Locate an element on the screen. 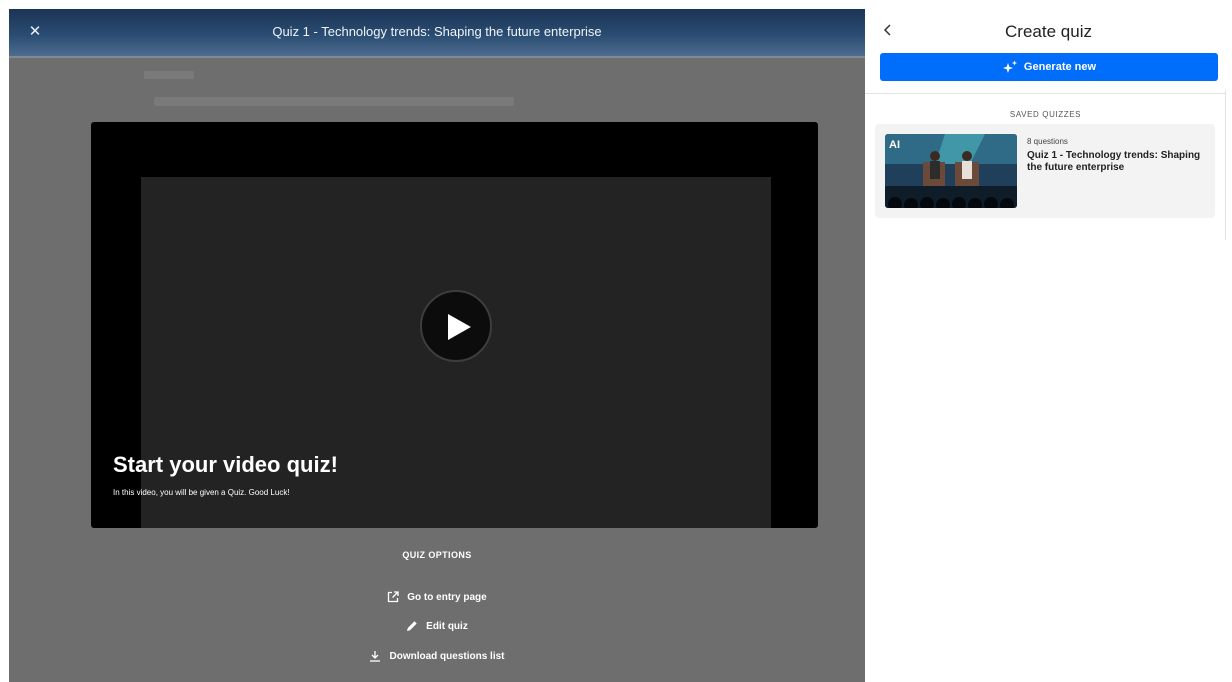 Image resolution: width=1232 pixels, height=682 pixels. generate-new-button: Generate new is located at coordinates (1049, 67).